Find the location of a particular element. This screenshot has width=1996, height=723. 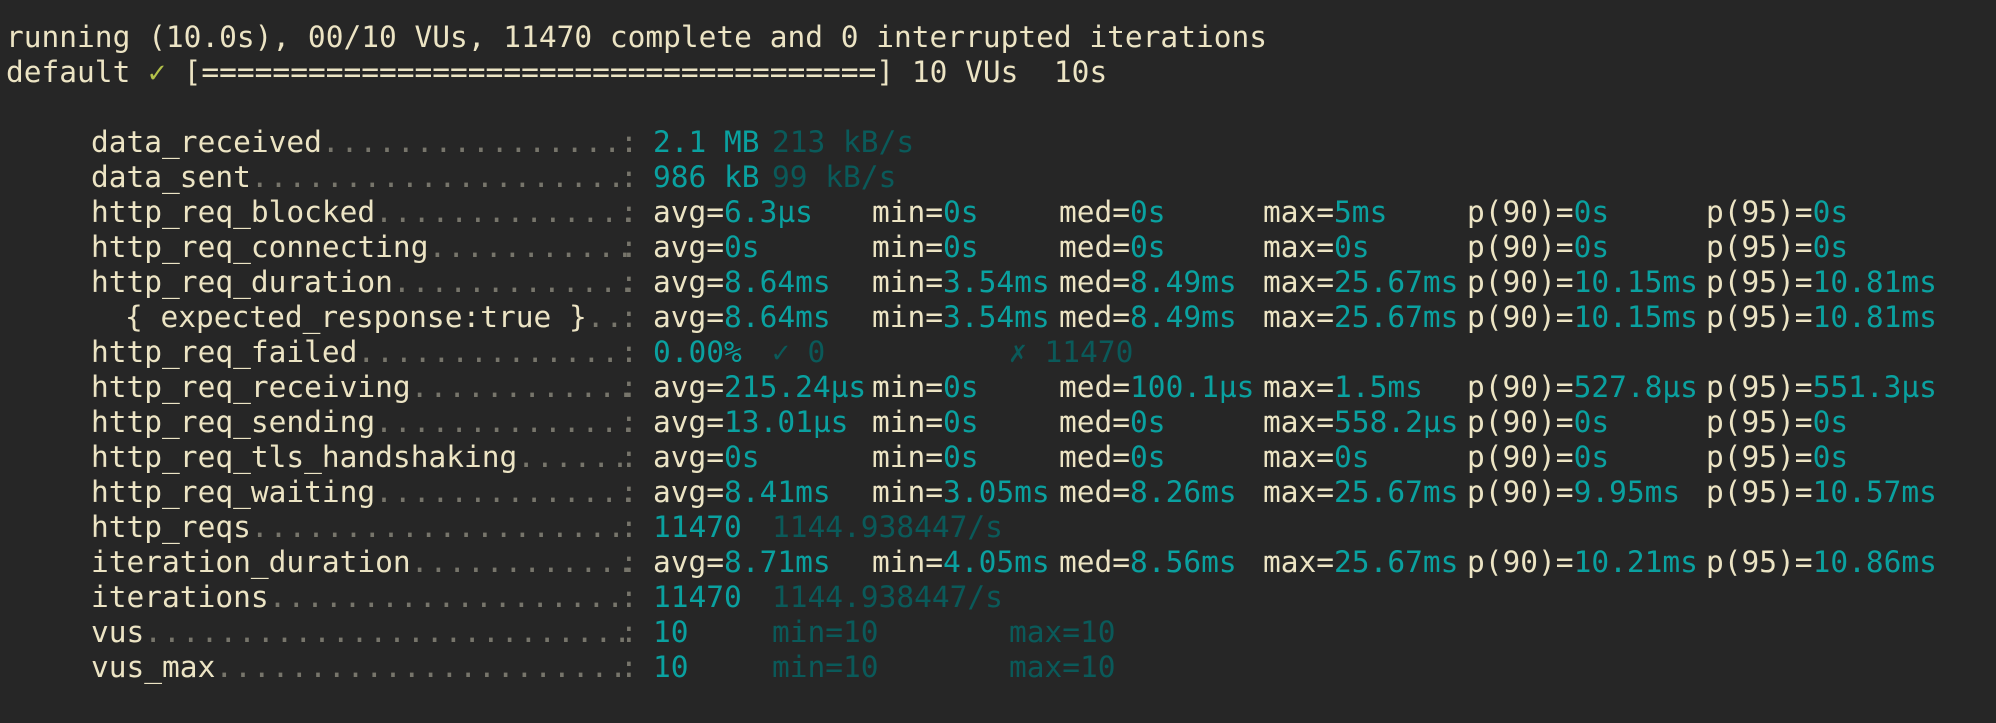

vus-count: 10 VUs is located at coordinates (965, 72).